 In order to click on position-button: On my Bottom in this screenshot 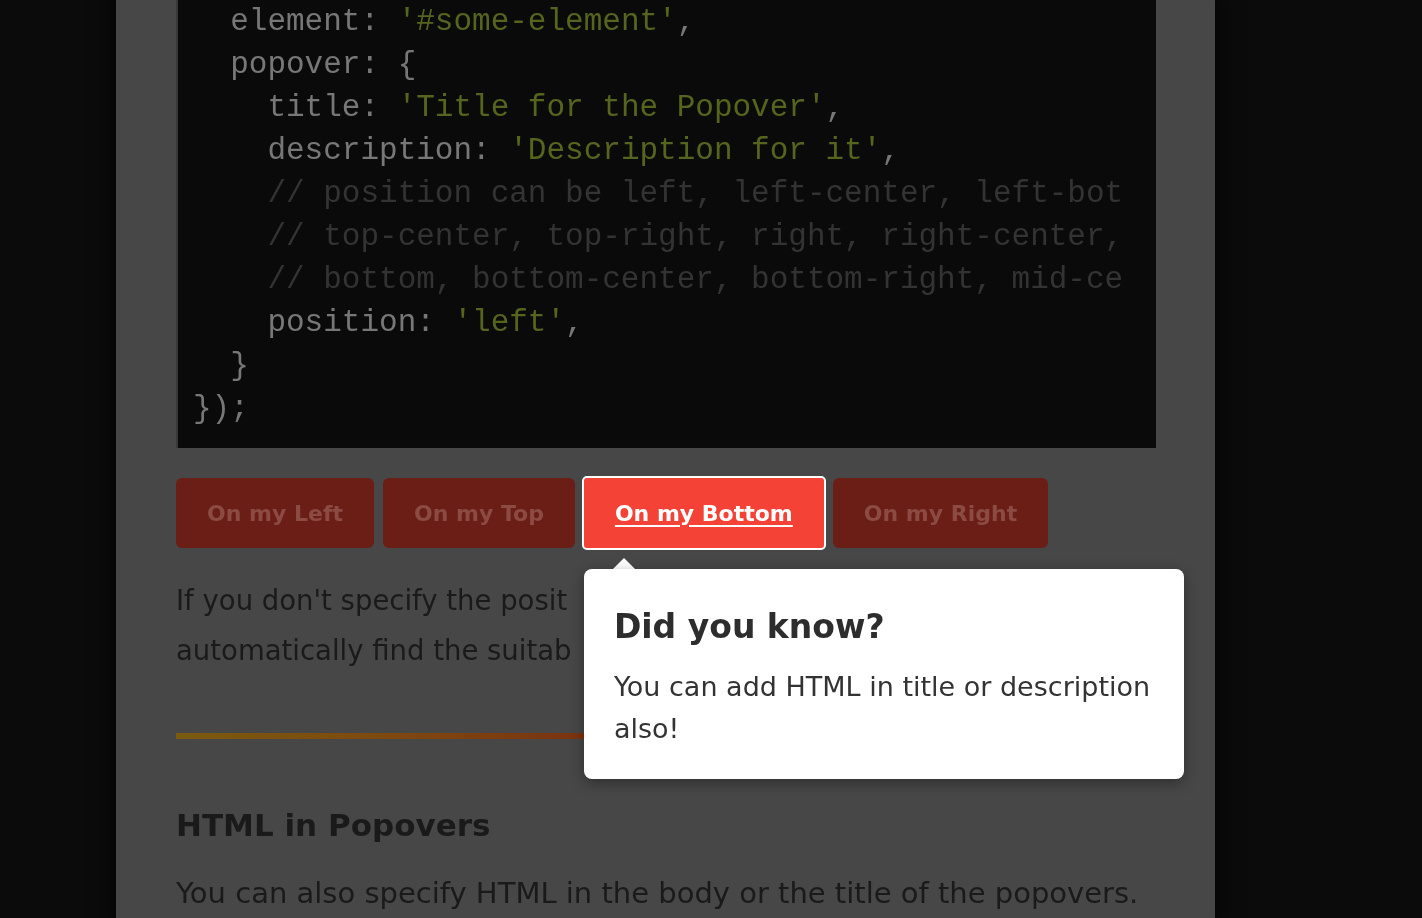, I will do `click(703, 513)`.